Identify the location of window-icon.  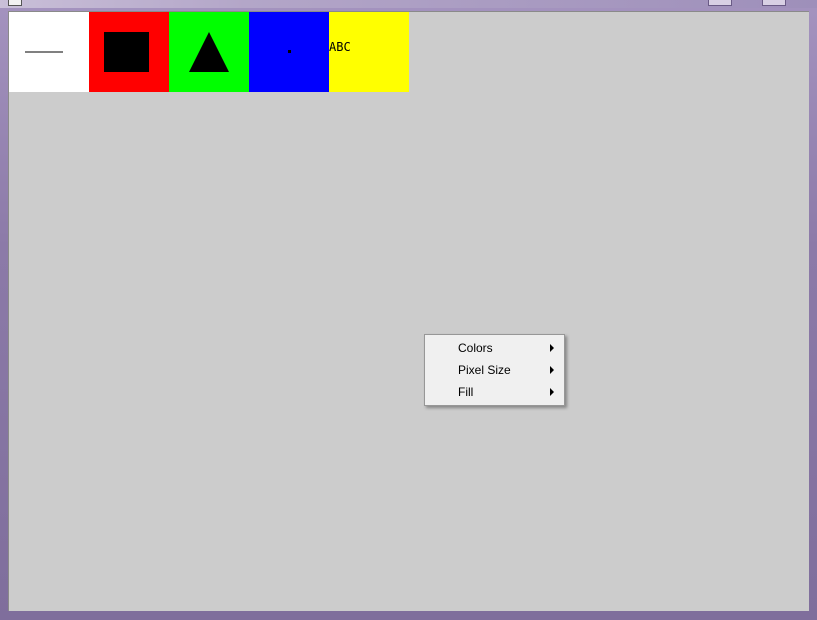
(15, 3).